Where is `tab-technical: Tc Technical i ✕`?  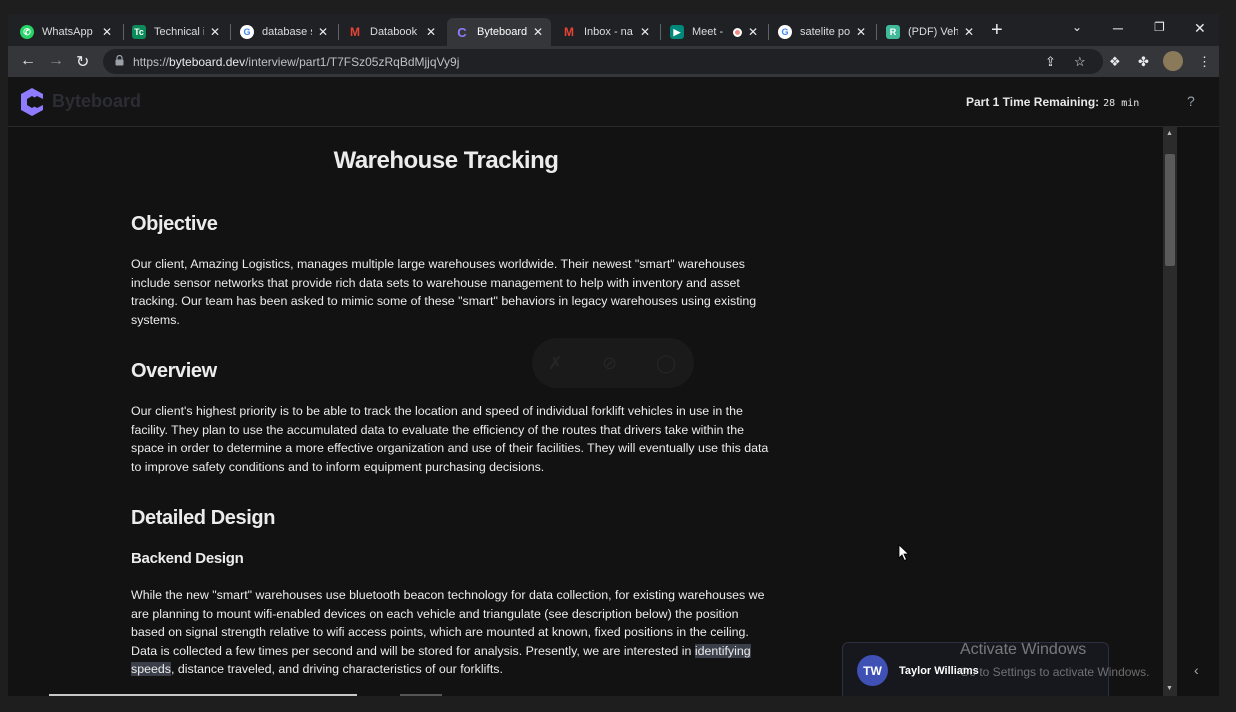 tab-technical: Tc Technical i ✕ is located at coordinates (176, 32).